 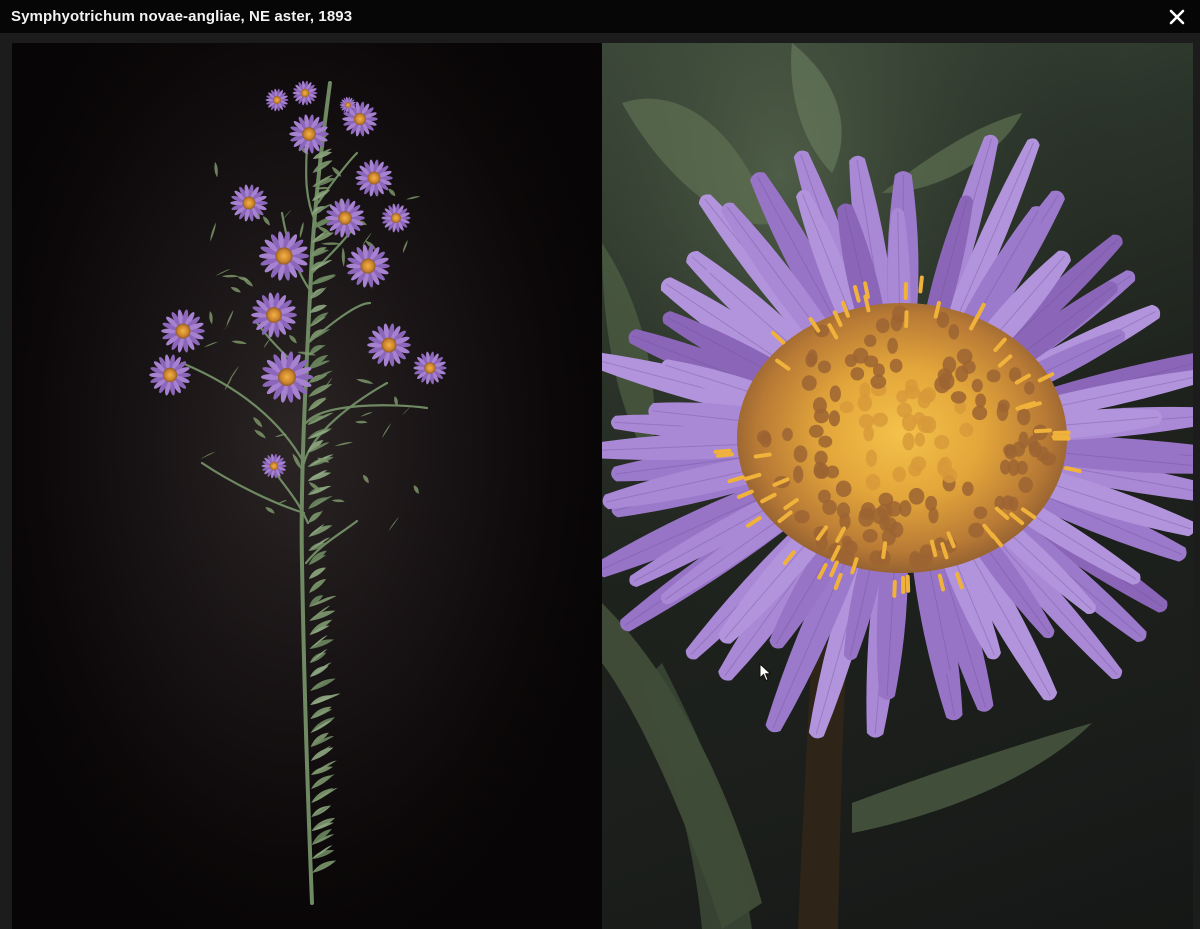 I want to click on close-icon, so click(x=1177, y=16).